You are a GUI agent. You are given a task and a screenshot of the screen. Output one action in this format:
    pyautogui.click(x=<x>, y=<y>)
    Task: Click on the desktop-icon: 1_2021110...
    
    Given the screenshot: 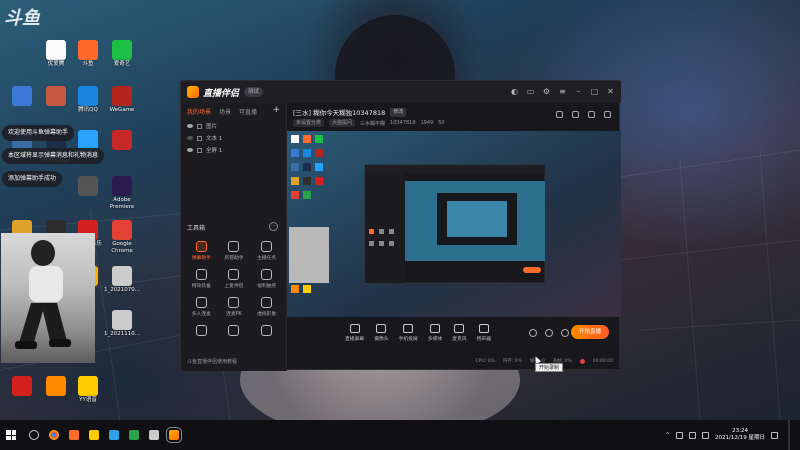 What is the action you would take?
    pyautogui.click(x=122, y=324)
    